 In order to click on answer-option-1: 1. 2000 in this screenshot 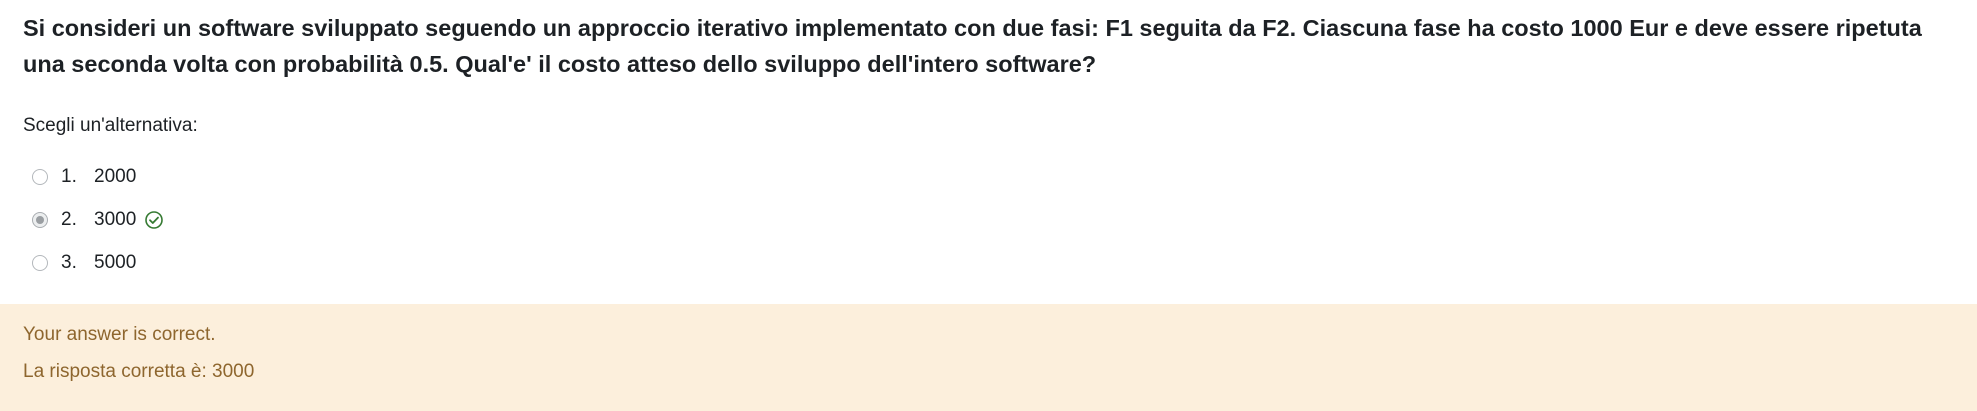, I will do `click(98, 176)`.